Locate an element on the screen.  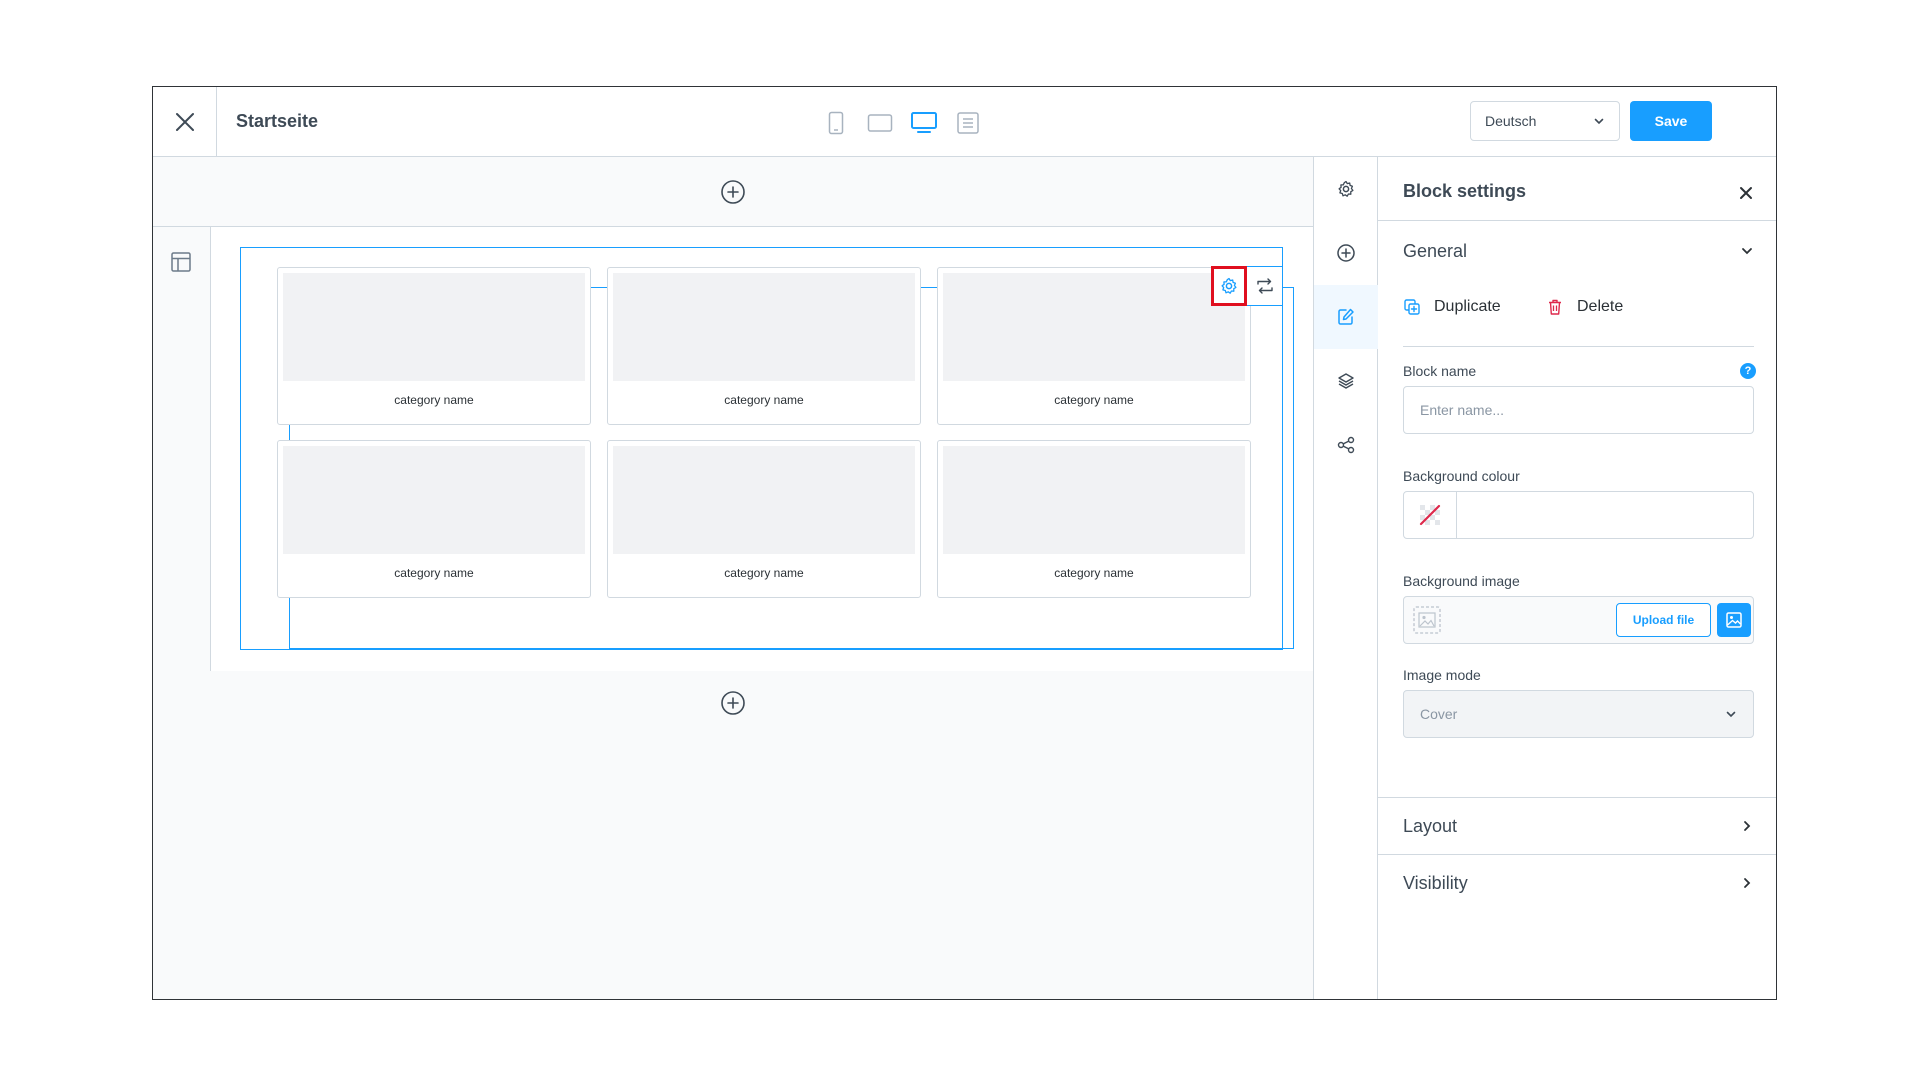
add-section-top is located at coordinates (733, 192).